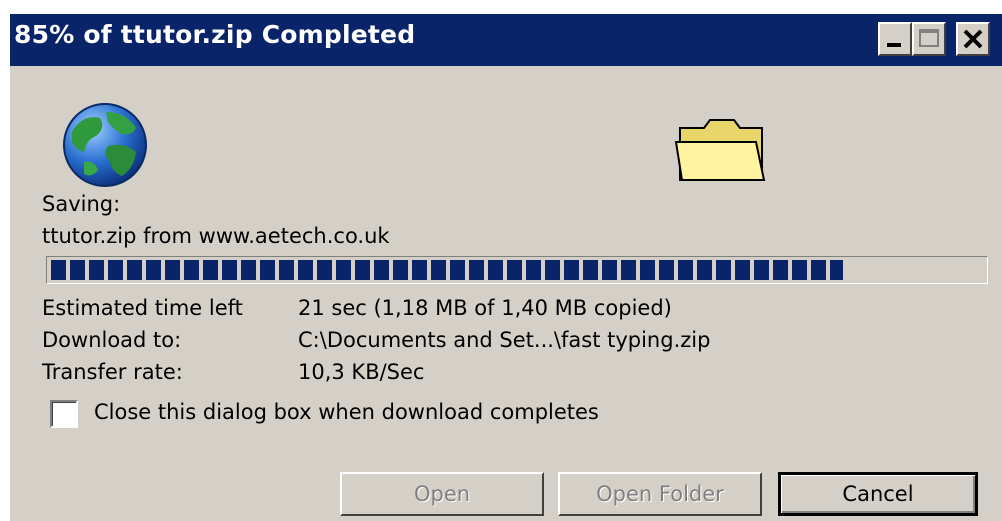  I want to click on open-folder-button-label: Open Folder, so click(660, 494).